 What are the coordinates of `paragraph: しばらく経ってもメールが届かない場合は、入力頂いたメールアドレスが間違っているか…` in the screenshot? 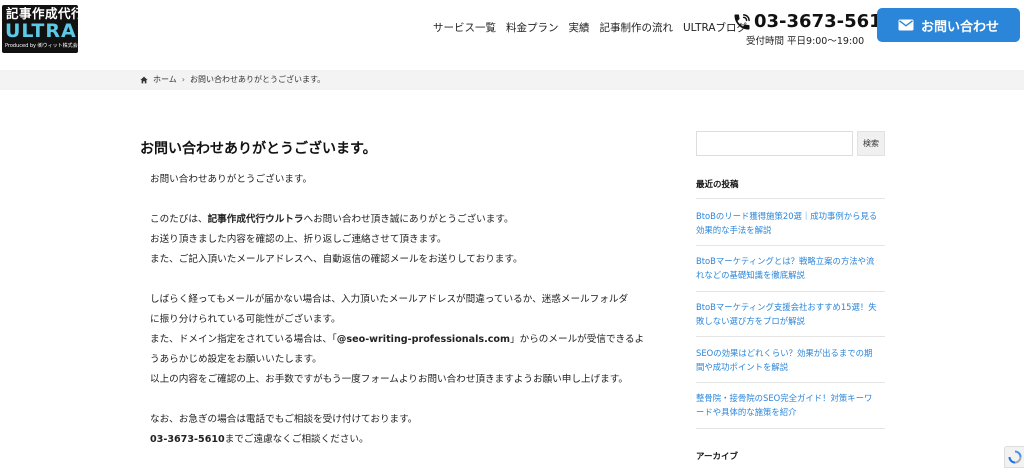 It's located at (389, 299).